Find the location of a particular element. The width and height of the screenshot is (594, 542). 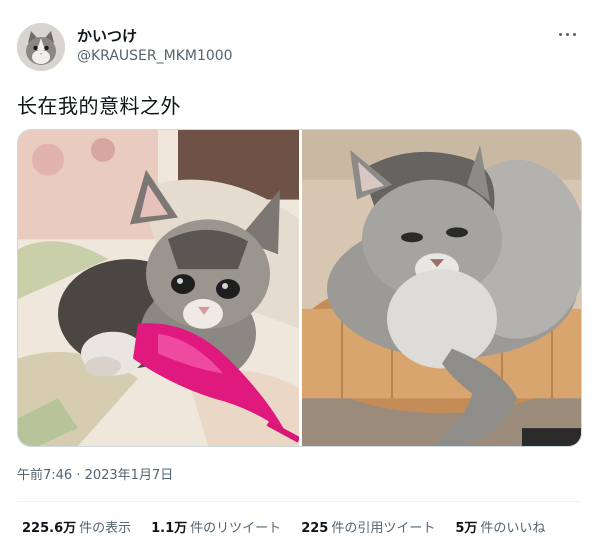

tweet-text: 长在我的意料之外 is located at coordinates (99, 106).